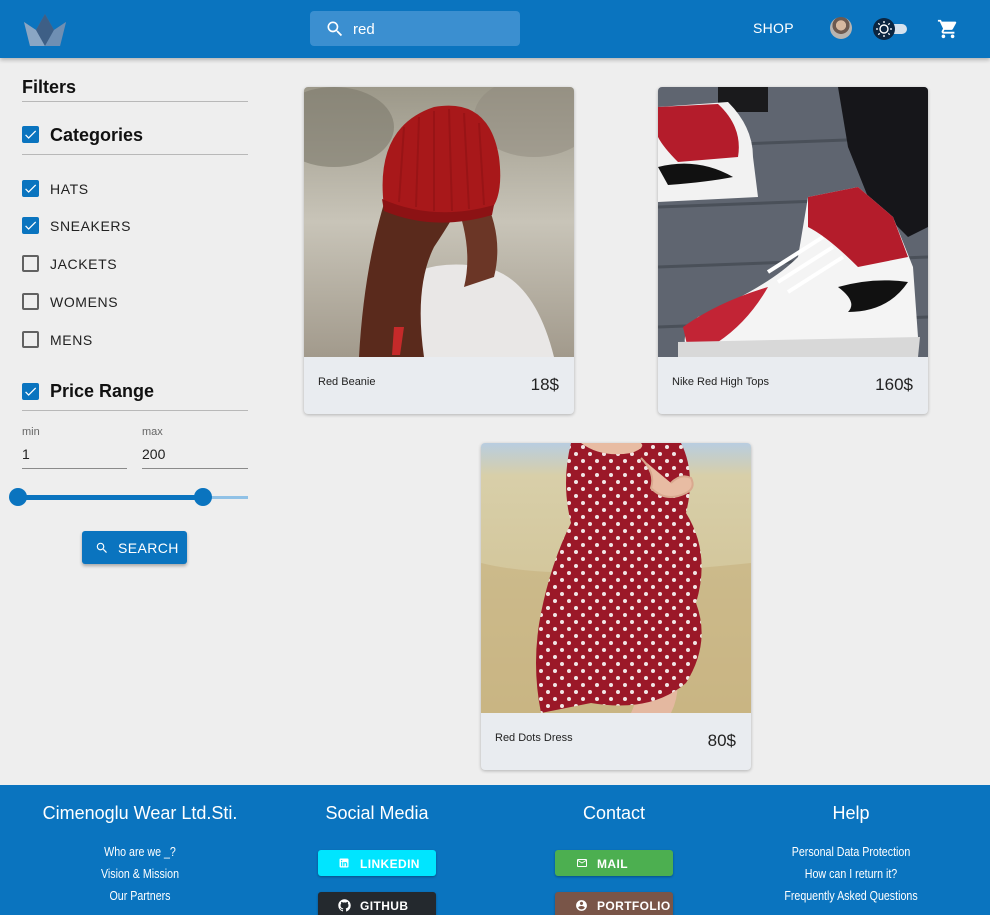 This screenshot has width=990, height=915. Describe the element at coordinates (31, 432) in the screenshot. I see `min-label: min` at that location.